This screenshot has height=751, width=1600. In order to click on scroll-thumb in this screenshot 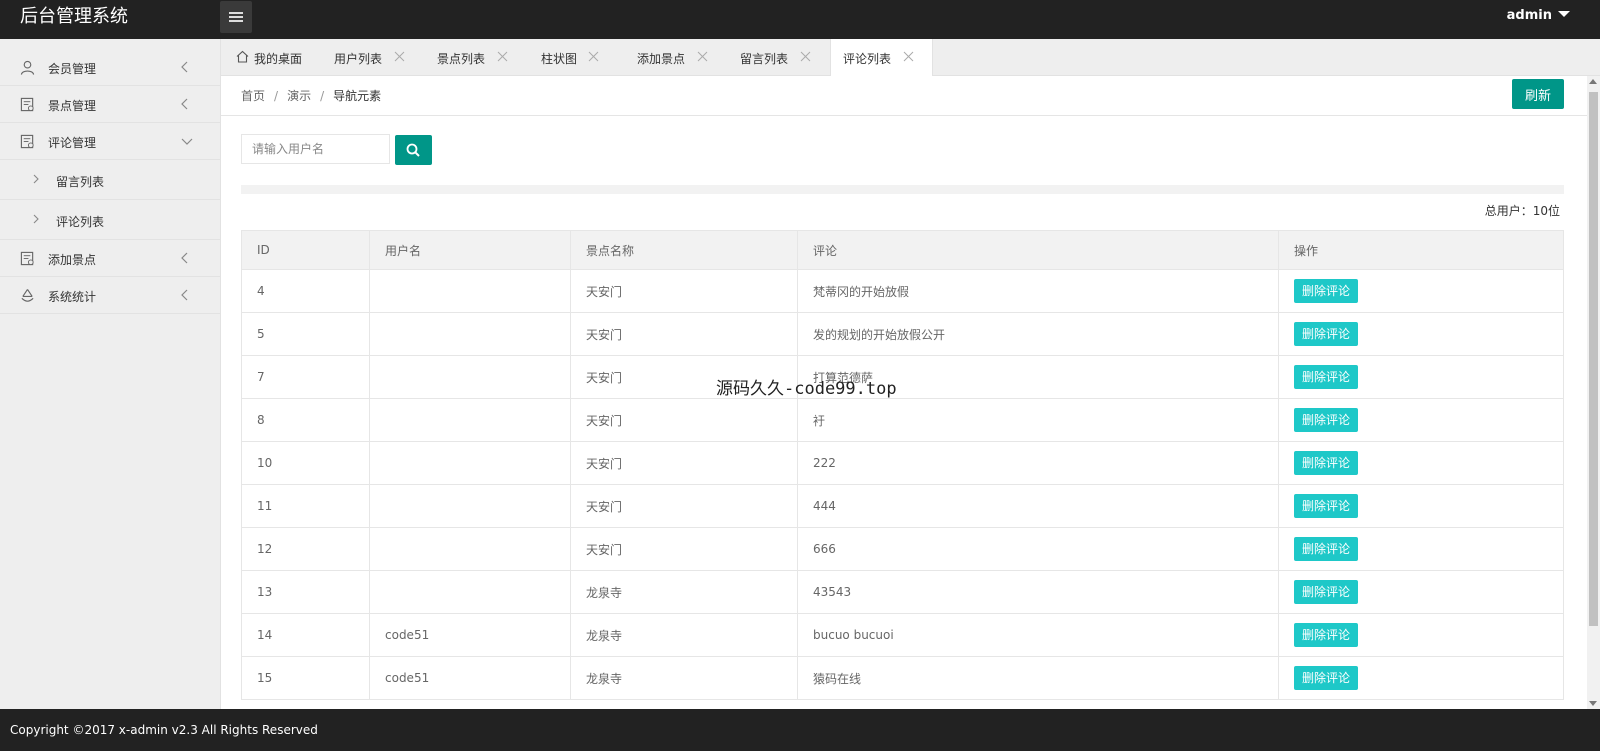, I will do `click(1593, 359)`.